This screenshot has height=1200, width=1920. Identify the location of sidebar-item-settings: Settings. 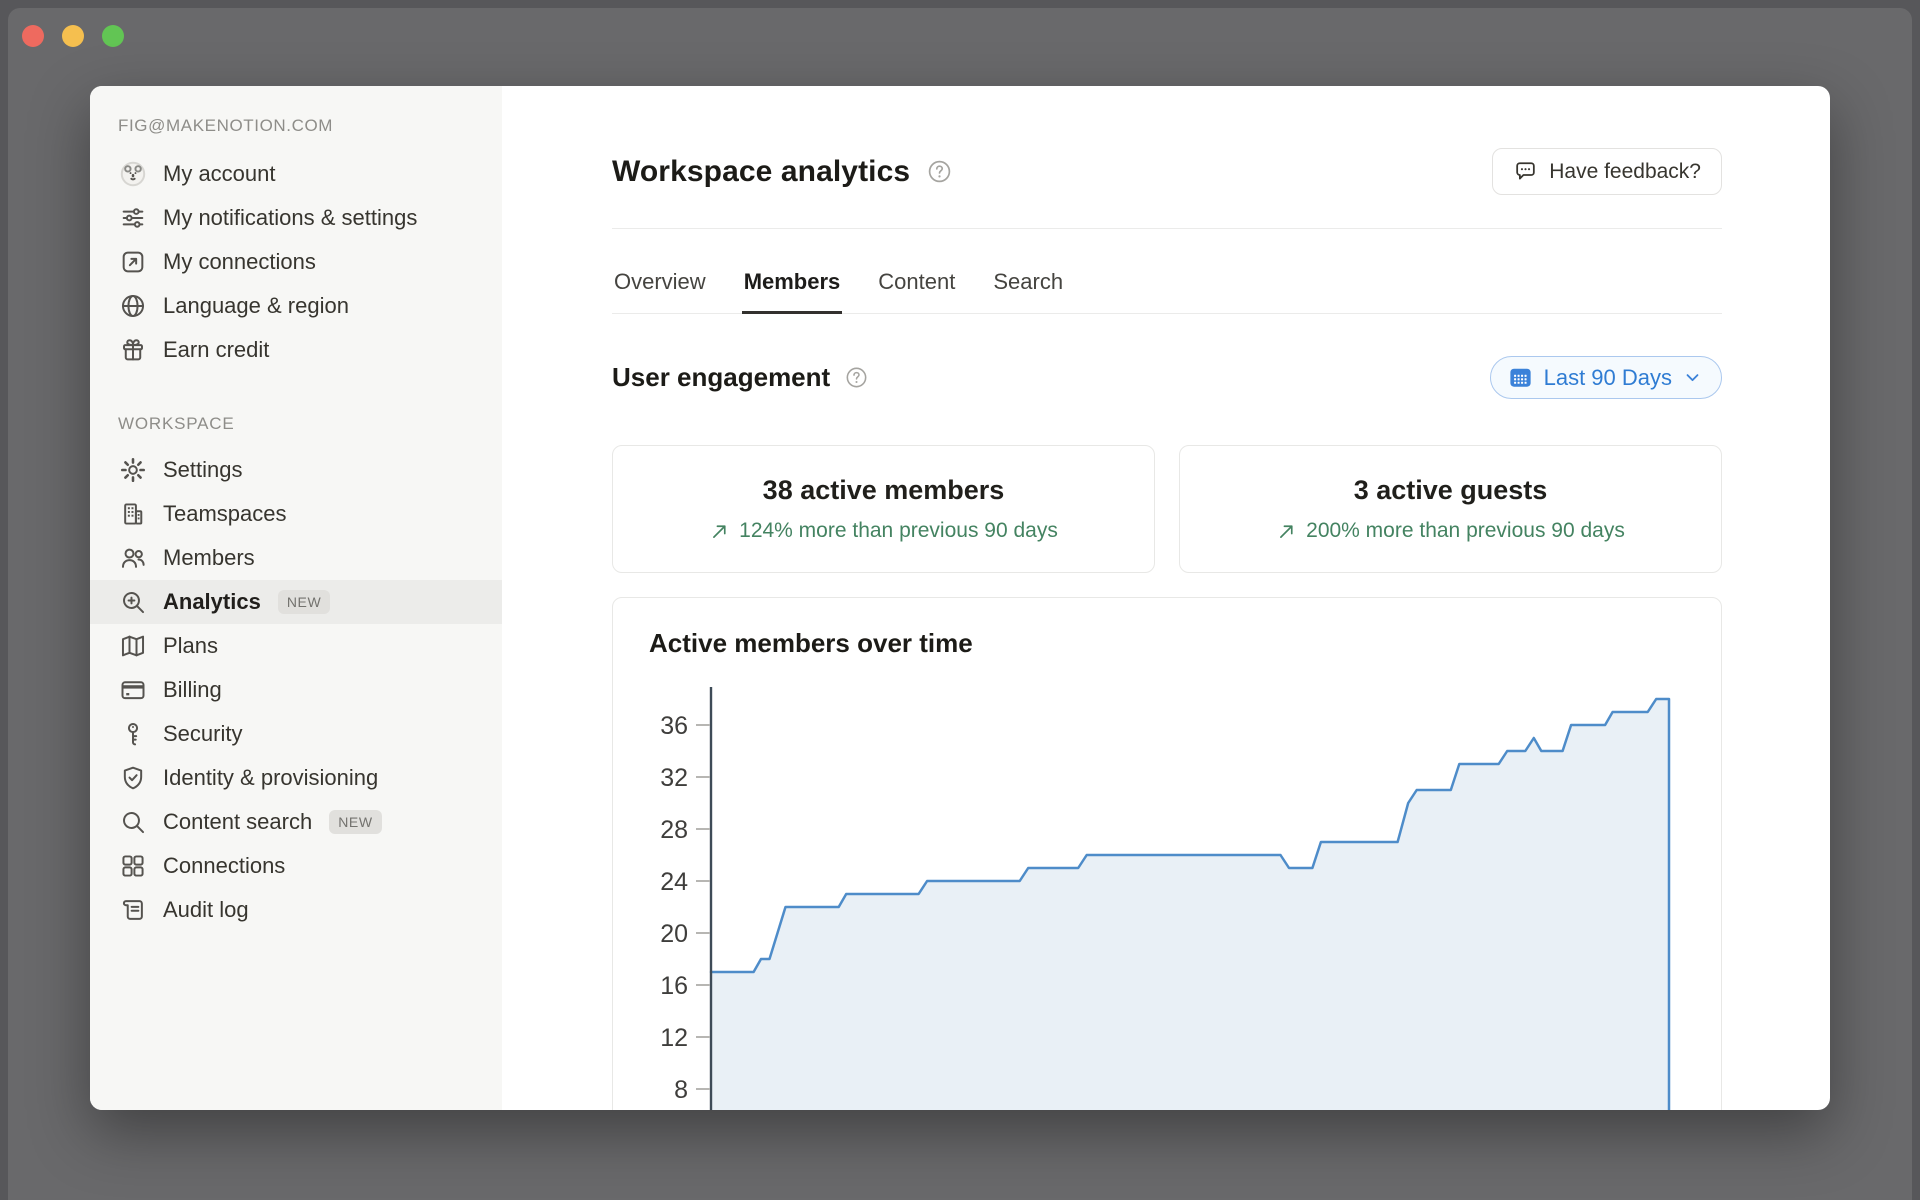
(296, 470).